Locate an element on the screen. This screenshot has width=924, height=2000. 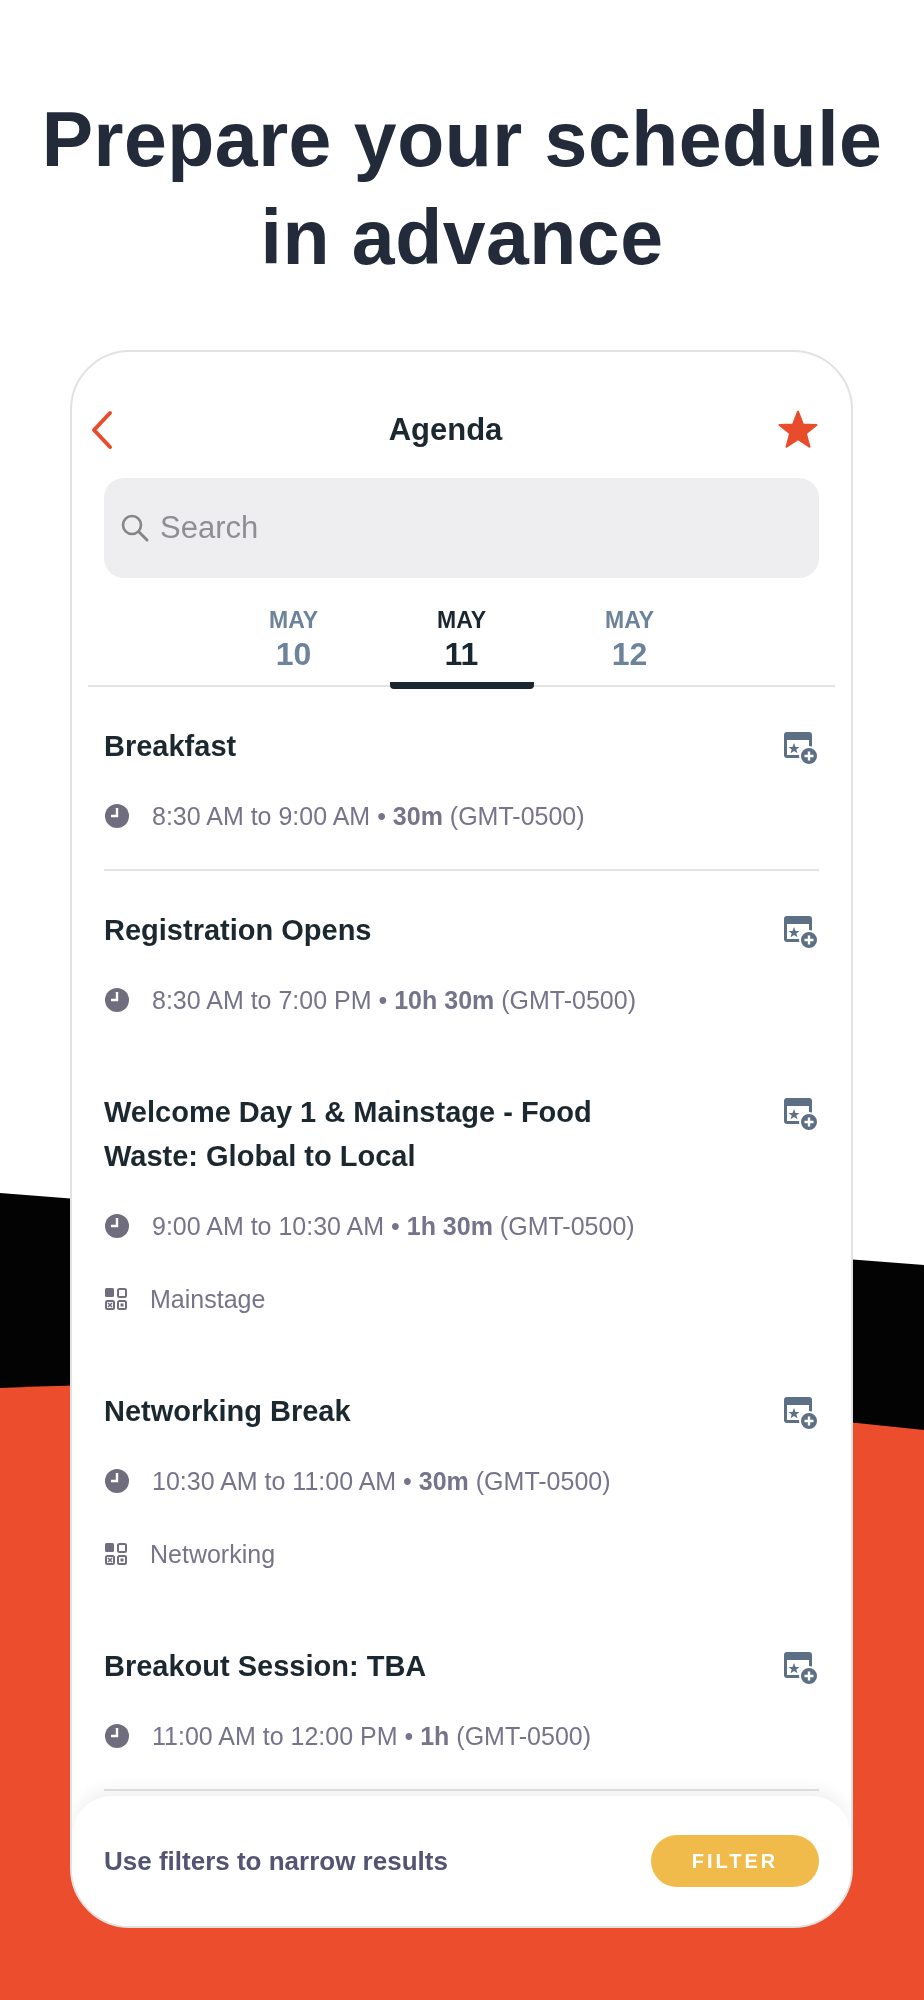
date-tab: MAY 12 is located at coordinates (629, 647).